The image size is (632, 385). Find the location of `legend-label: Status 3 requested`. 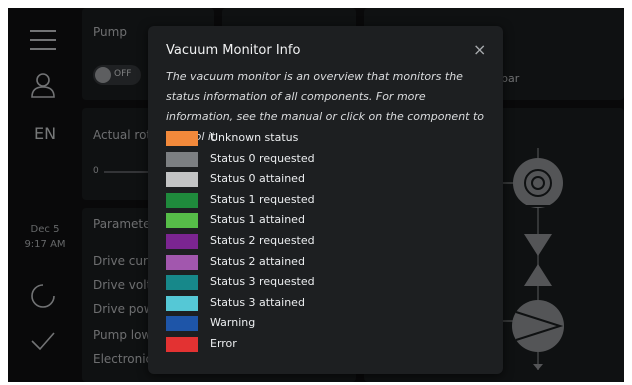

legend-label: Status 3 requested is located at coordinates (262, 282).